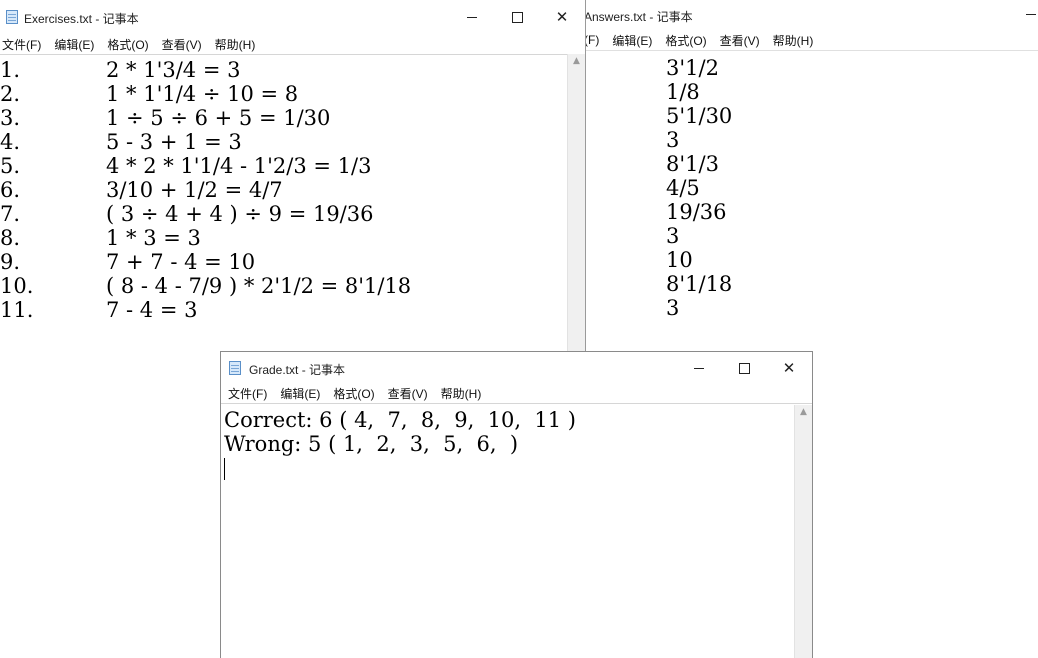 The width and height of the screenshot is (1038, 658). I want to click on exercise-expression: ( 8 - 4 - 7/9 ) * 2'1/2 = 8'1/18, so click(259, 286).